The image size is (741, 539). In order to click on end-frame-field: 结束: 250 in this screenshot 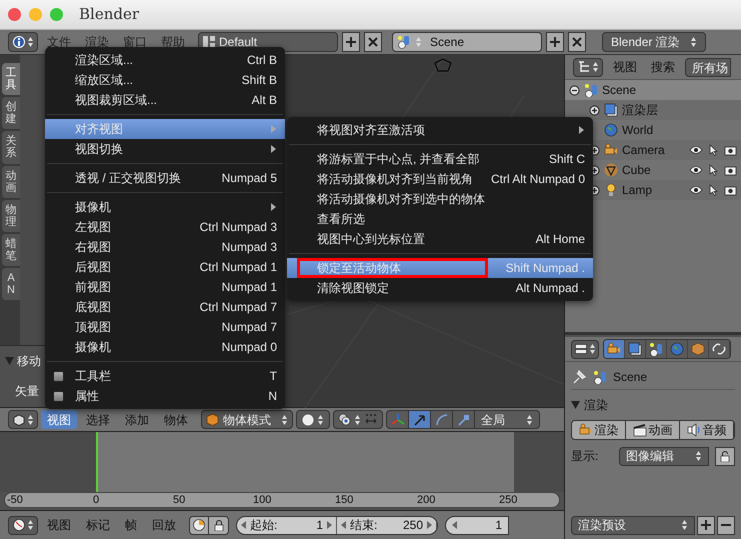, I will do `click(387, 525)`.